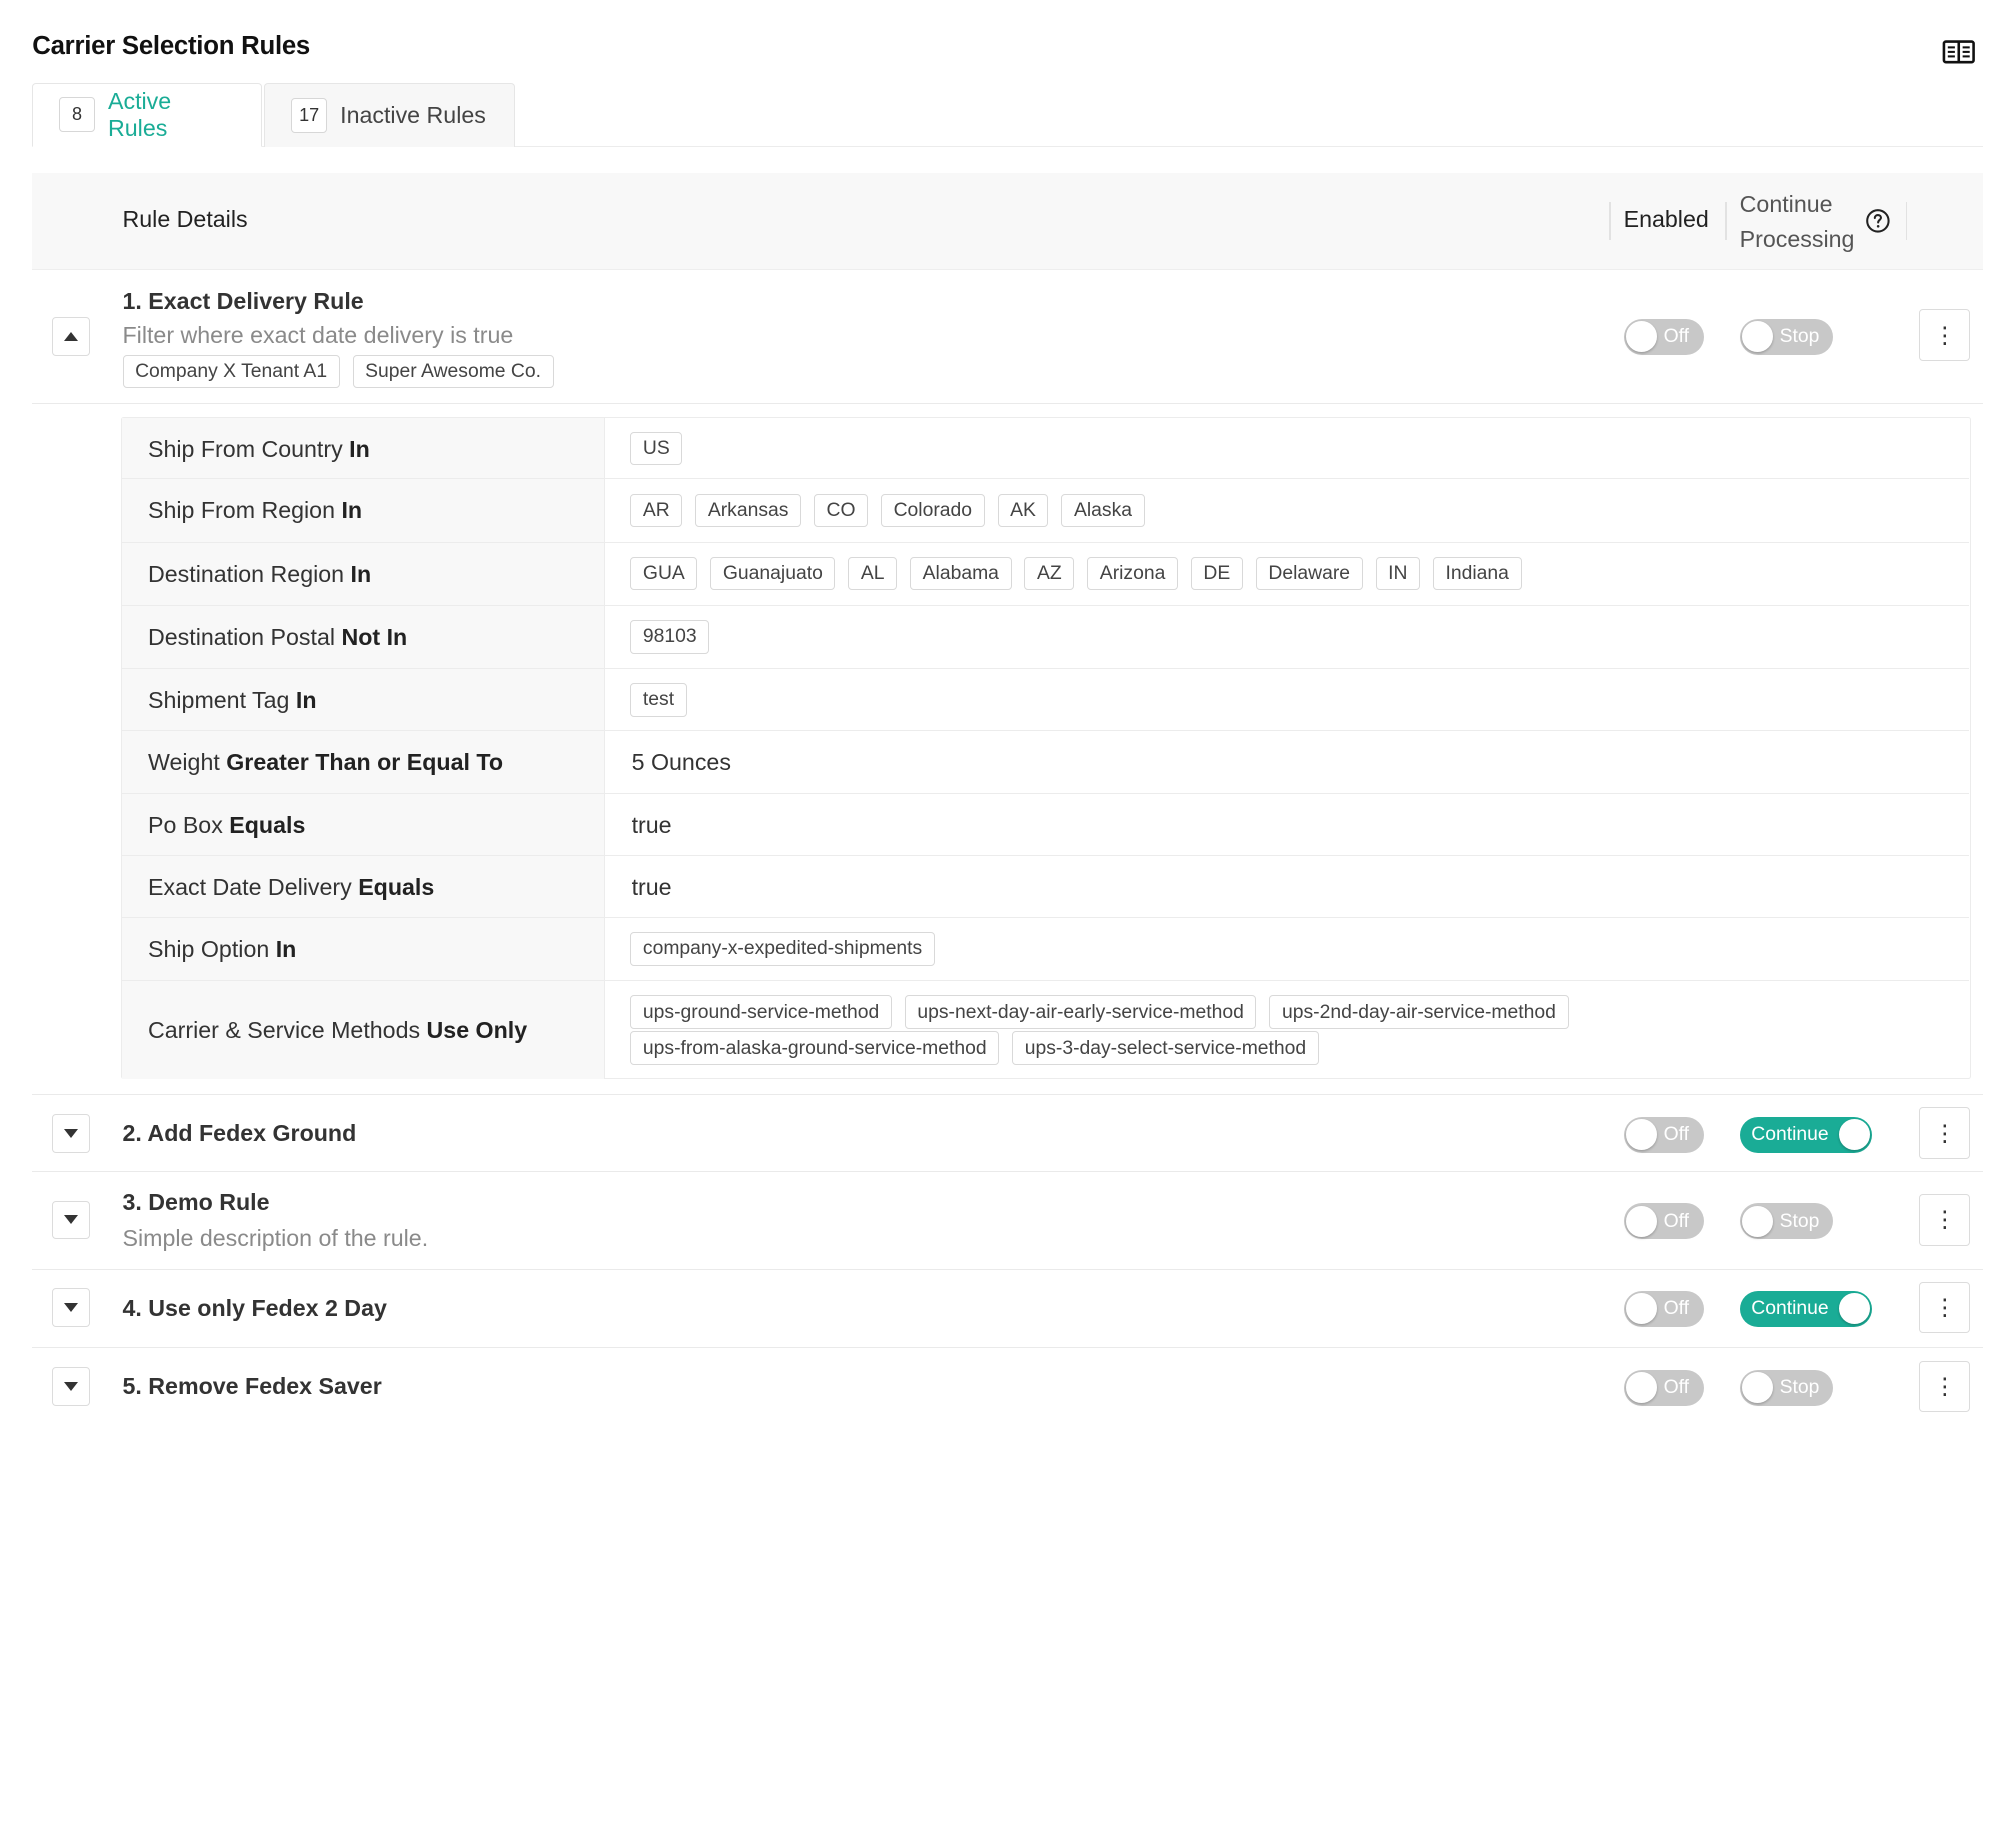 This screenshot has height=1829, width=2012. What do you see at coordinates (231, 371) in the screenshot?
I see `tenant-tag: Company X Tenant A1` at bounding box center [231, 371].